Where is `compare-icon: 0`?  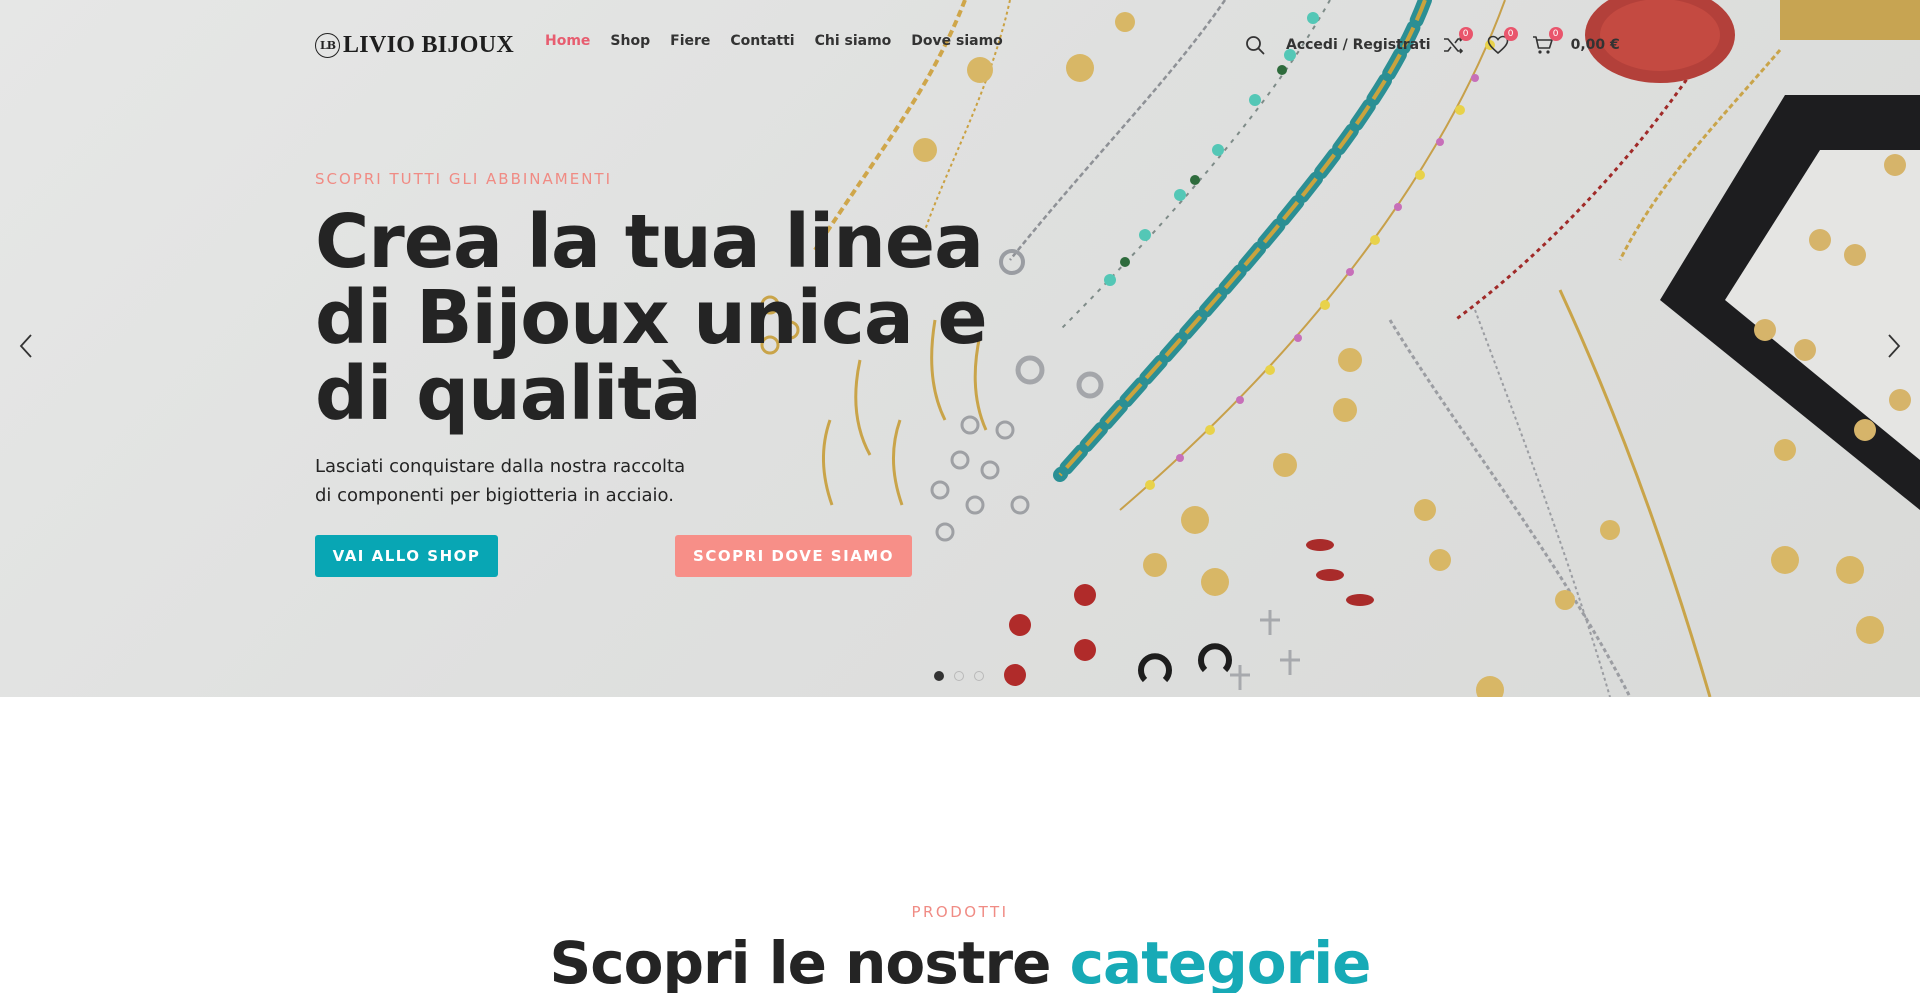
compare-icon: 0 is located at coordinates (1456, 43).